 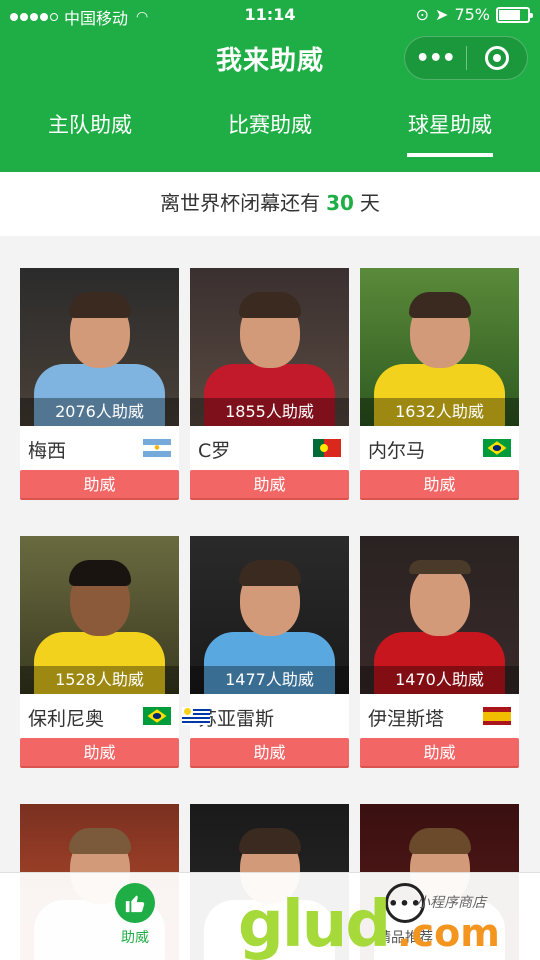 I want to click on player-card: 1528人助威 保利尼奥 助威, so click(x=99, y=652).